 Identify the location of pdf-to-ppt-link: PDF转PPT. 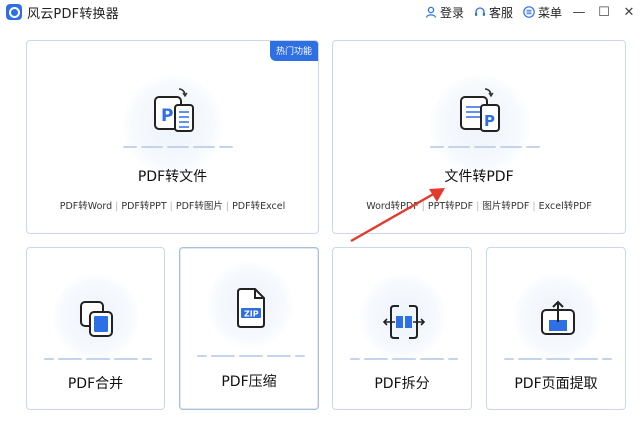
(143, 206).